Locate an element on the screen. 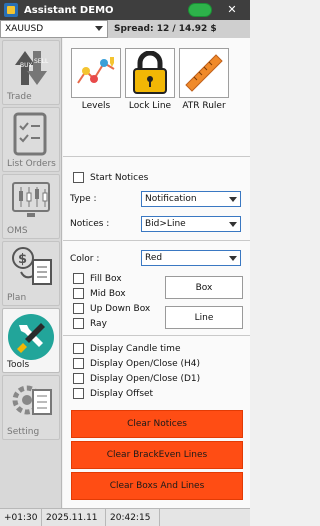 This screenshot has width=320, height=526. sidebar-item-list-orders: List Orders is located at coordinates (31, 139).